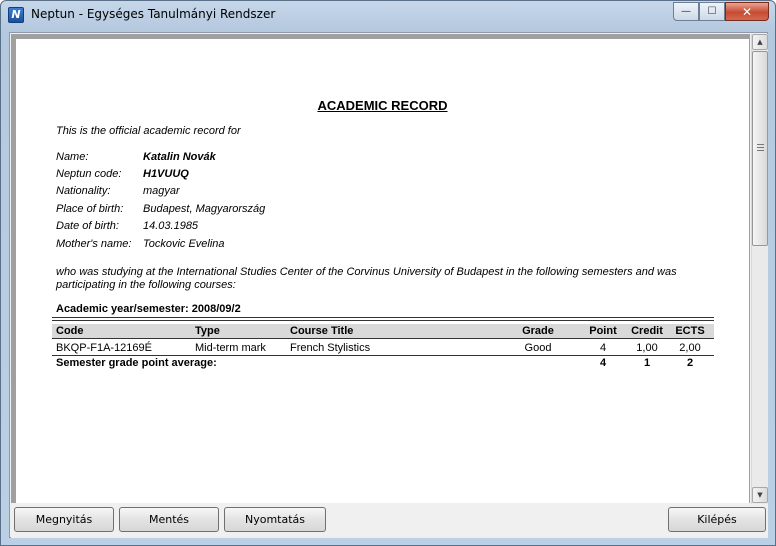  Describe the element at coordinates (275, 519) in the screenshot. I see `print-button: Nyomtatás` at that location.